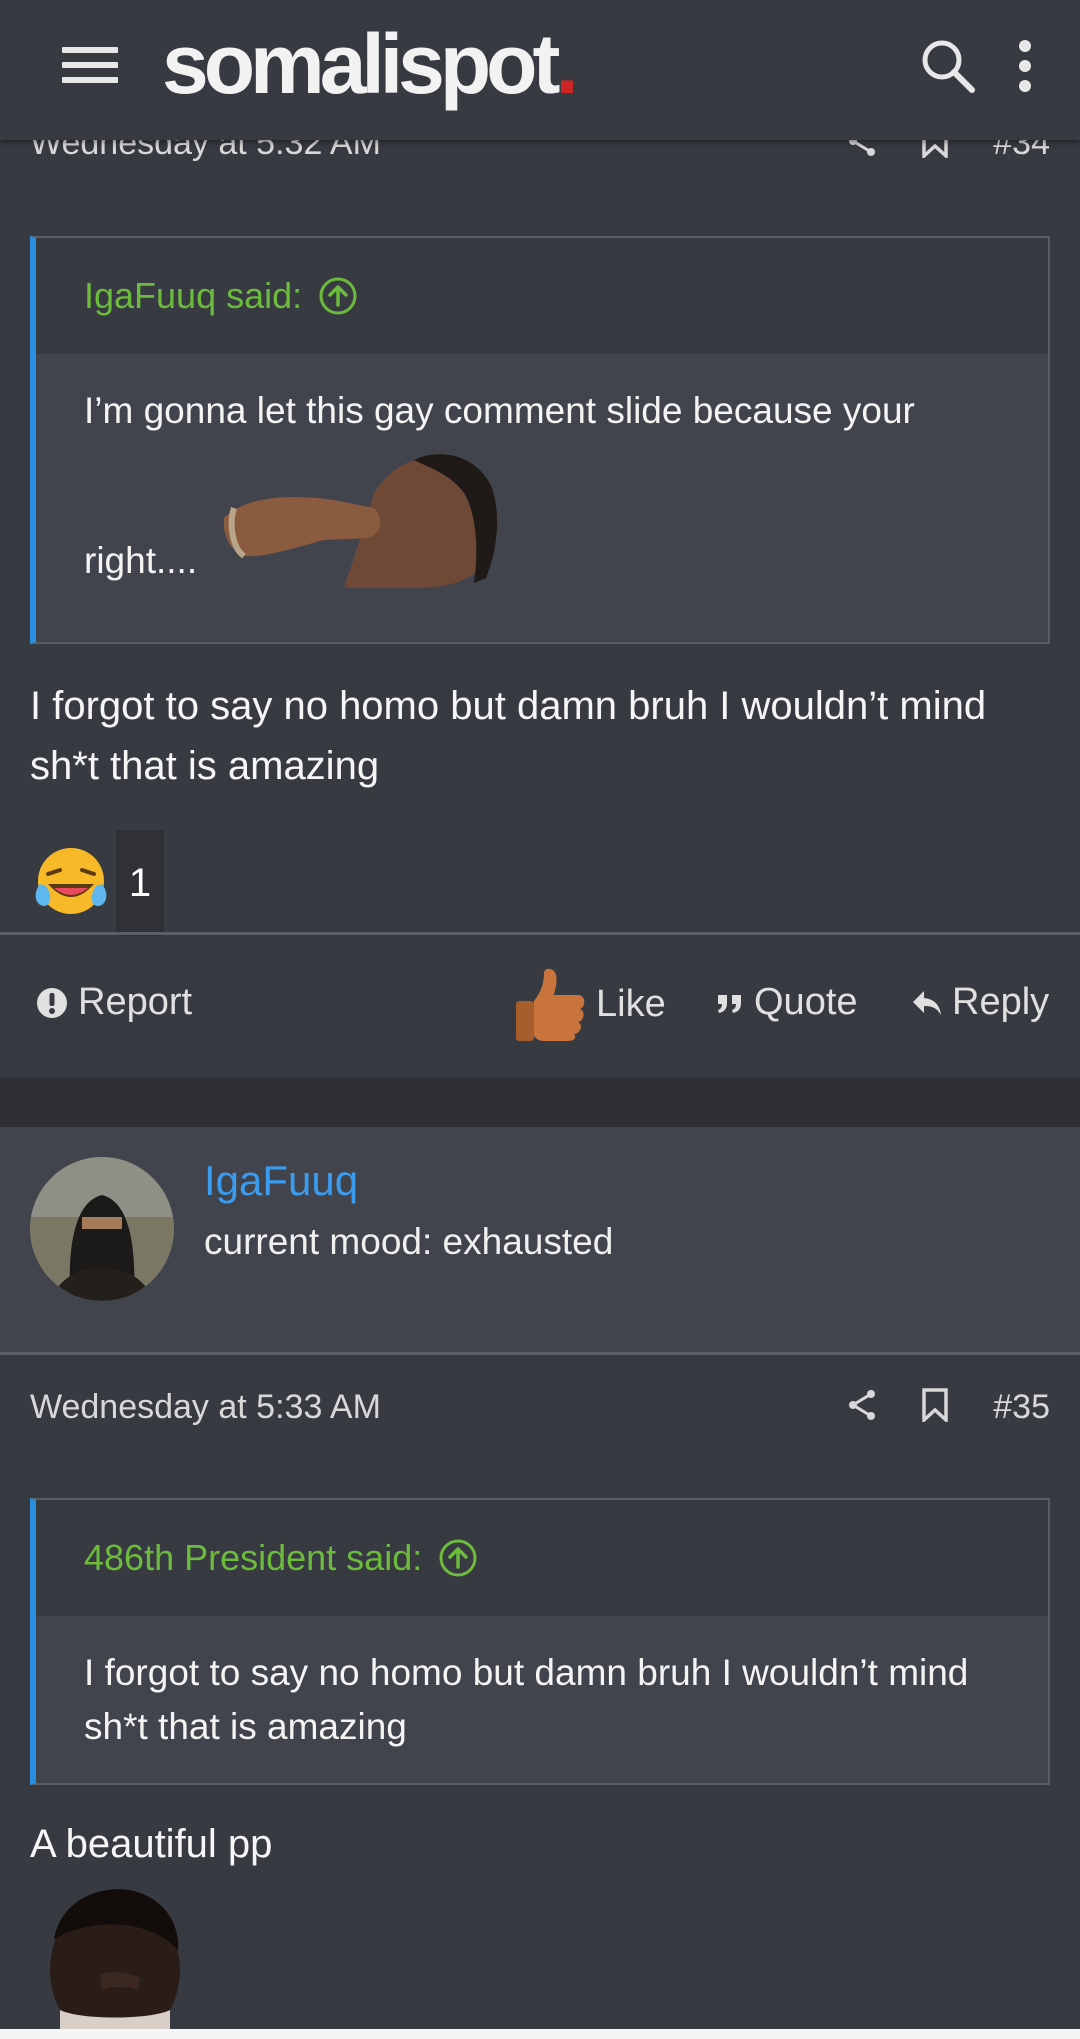 Image resolution: width=1080 pixels, height=2039 pixels. What do you see at coordinates (1001, 1002) in the screenshot?
I see `reply-label: Reply` at bounding box center [1001, 1002].